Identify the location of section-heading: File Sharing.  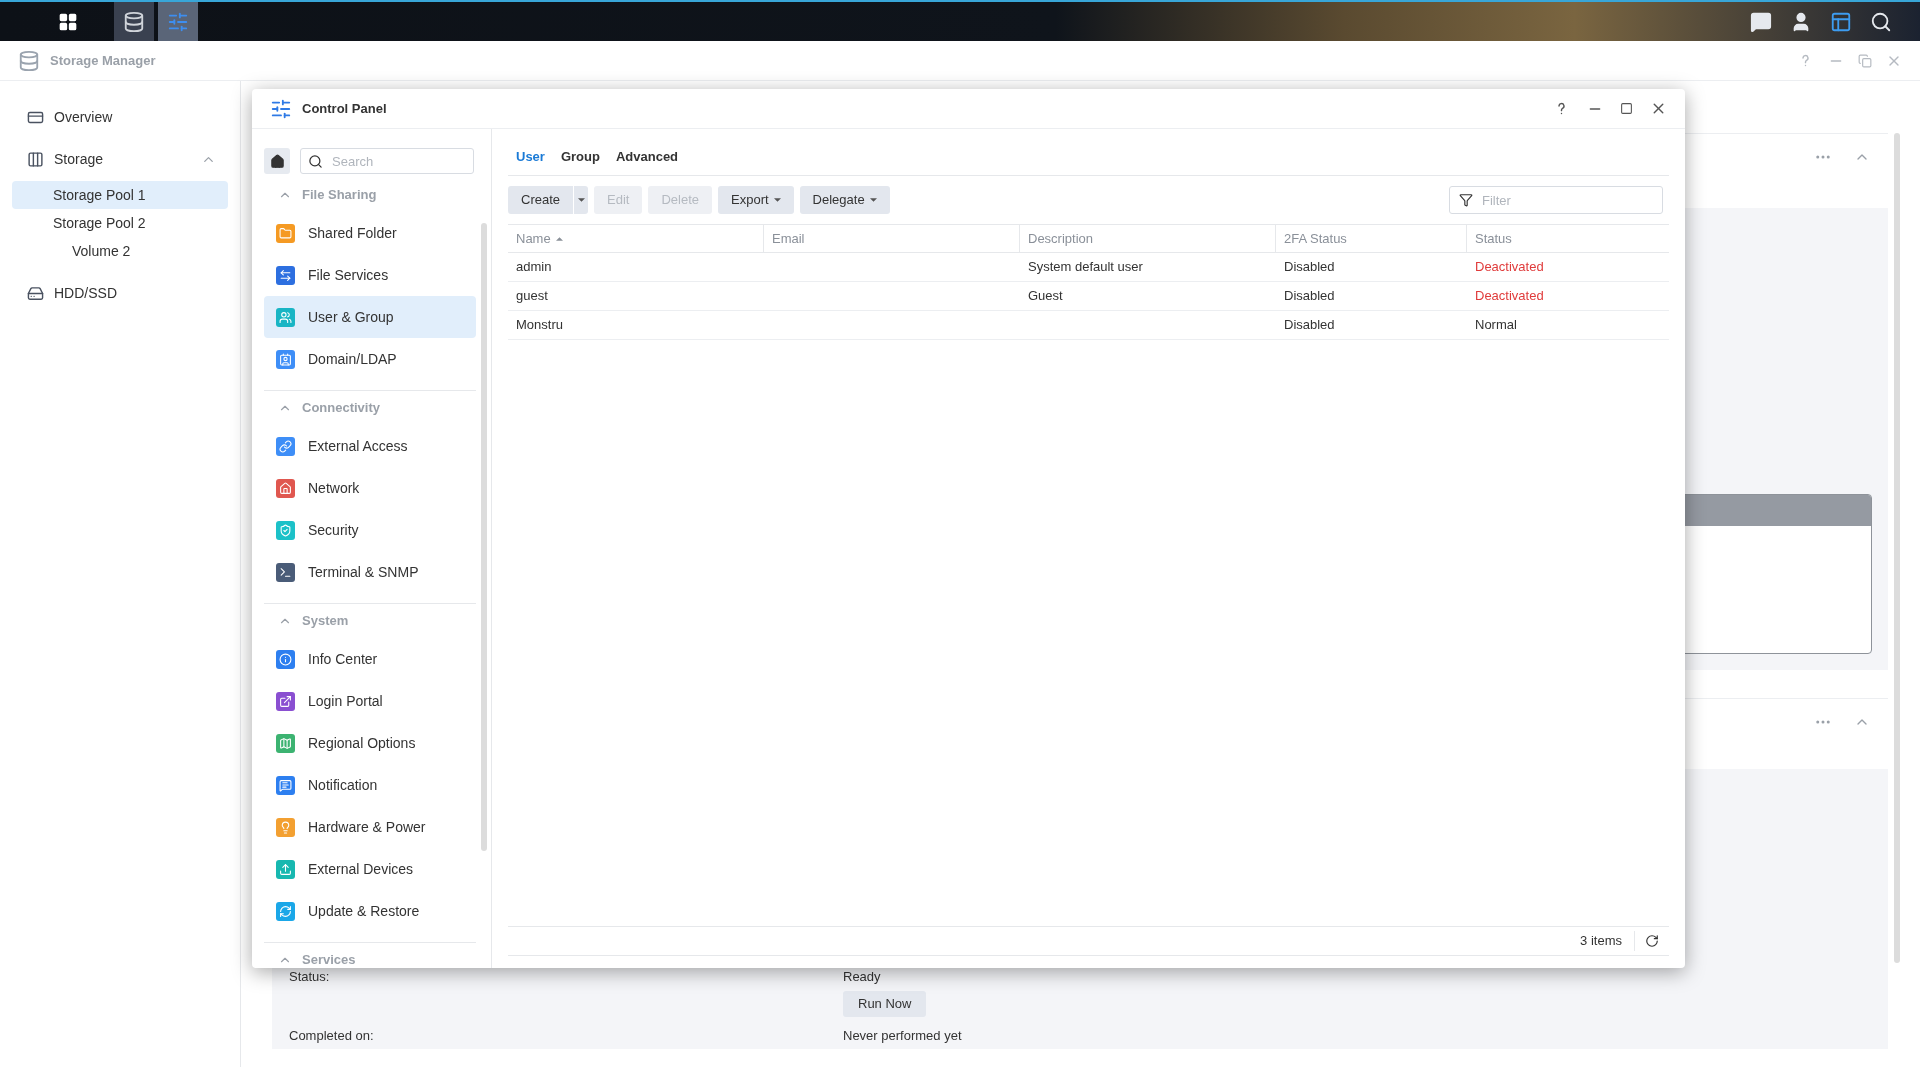
(339, 195).